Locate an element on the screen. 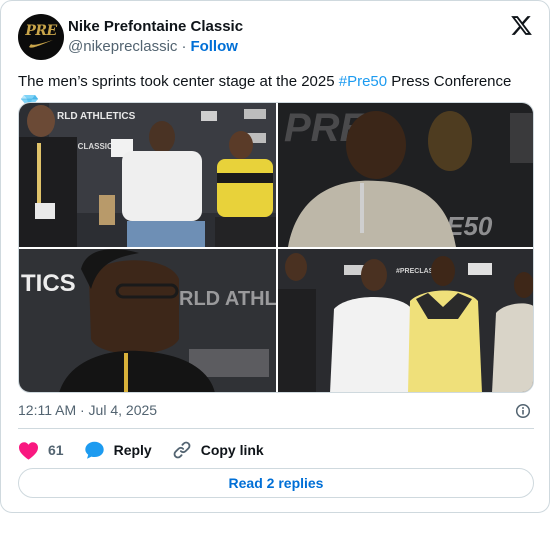 The width and height of the screenshot is (550, 552). photo-4: #PRECLASS is located at coordinates (405, 320).